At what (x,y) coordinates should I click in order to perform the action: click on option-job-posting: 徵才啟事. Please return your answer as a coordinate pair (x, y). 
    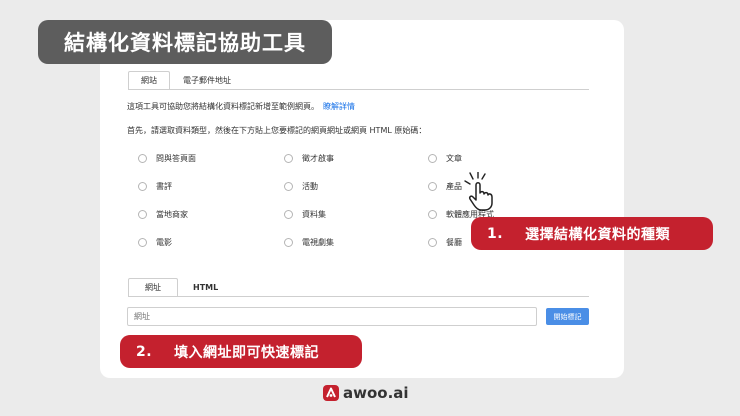
    Looking at the image, I should click on (309, 158).